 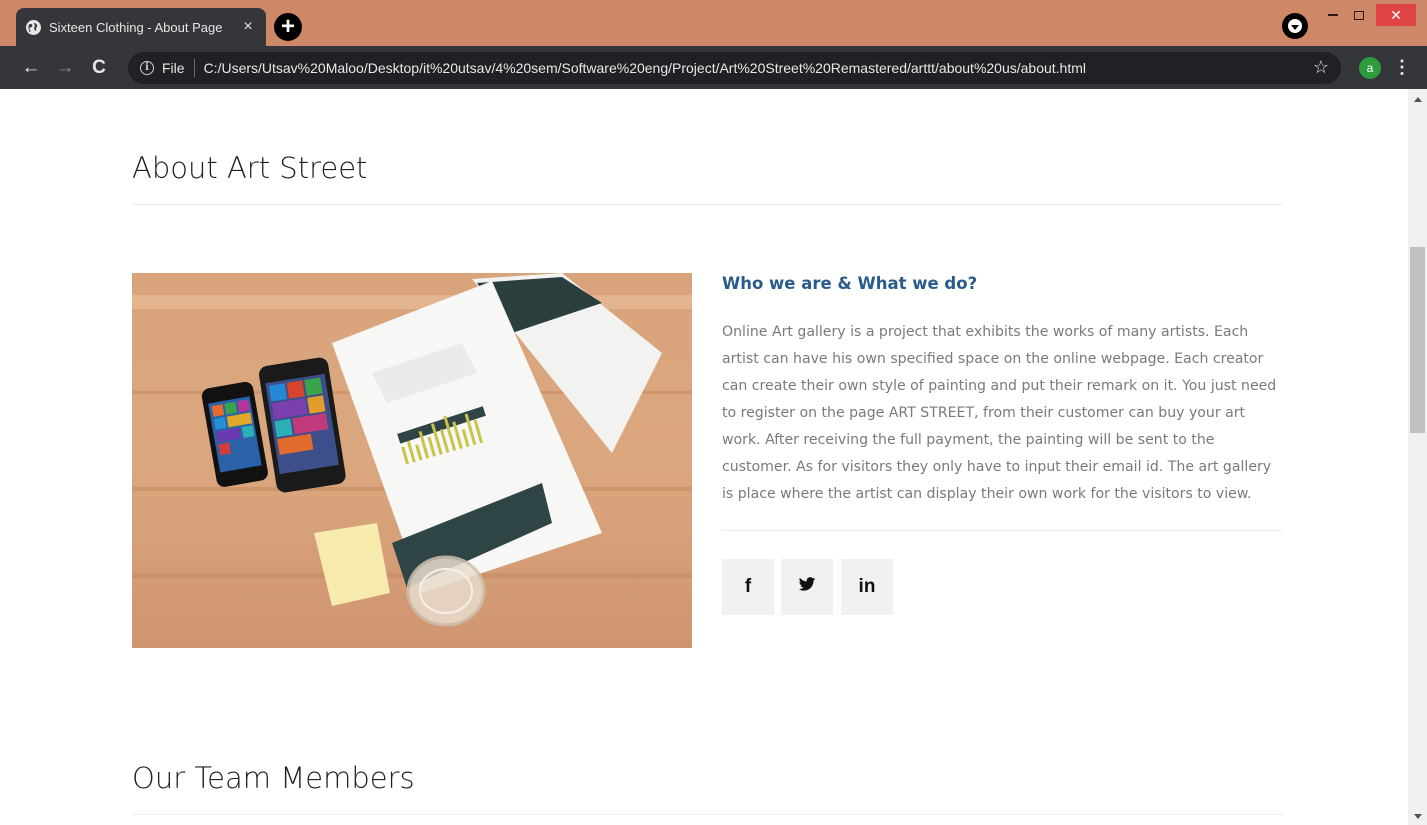 I want to click on facebook-button: f, so click(x=748, y=587).